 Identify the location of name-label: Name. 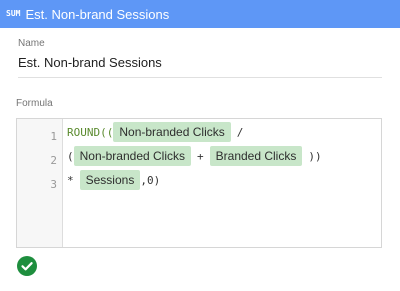
(31, 43).